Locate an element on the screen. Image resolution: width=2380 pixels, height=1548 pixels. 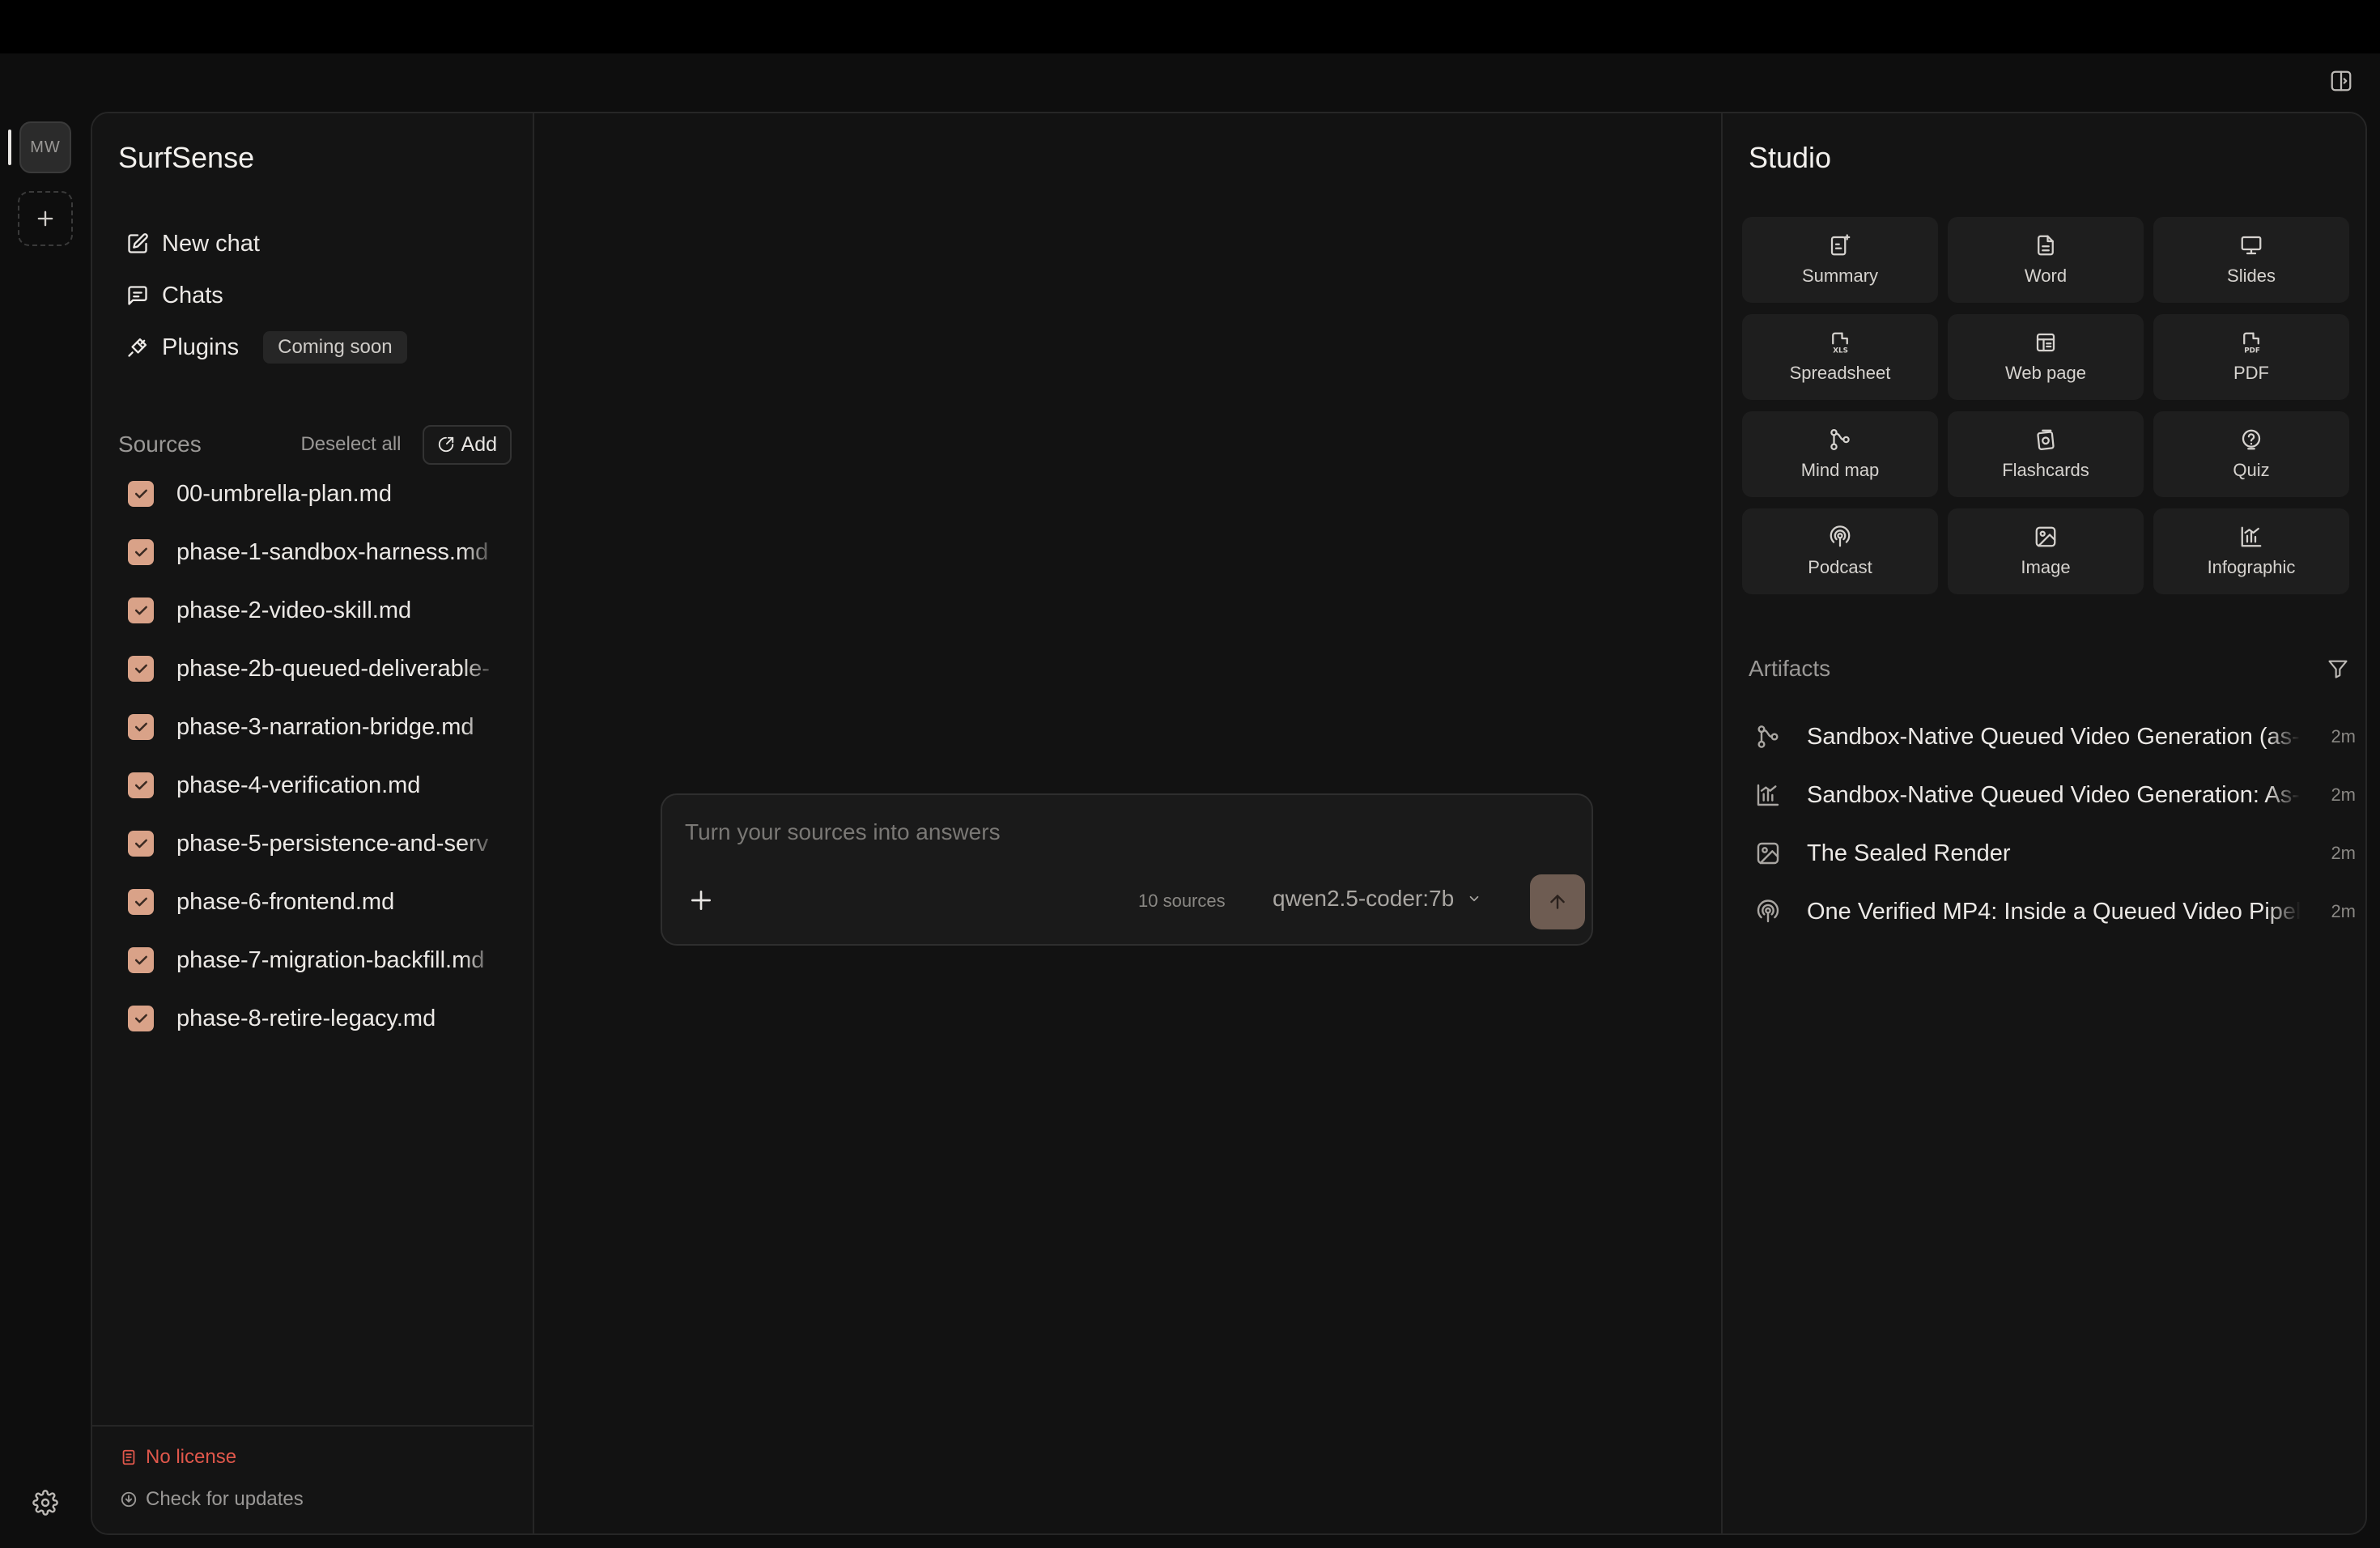
studio-tile-label: PDF is located at coordinates (2251, 373).